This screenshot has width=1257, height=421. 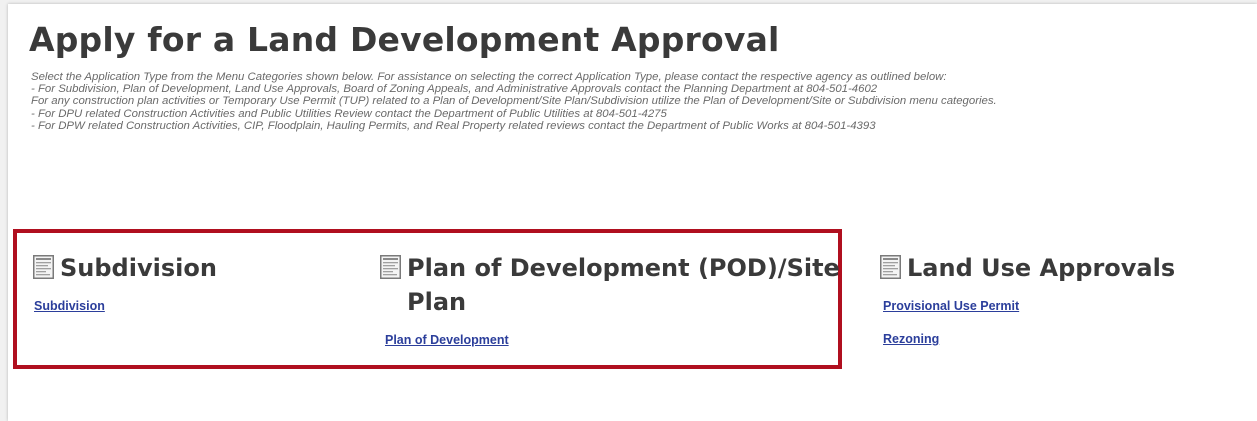 I want to click on plan-of-development-link: Plan of Development, so click(x=447, y=340).